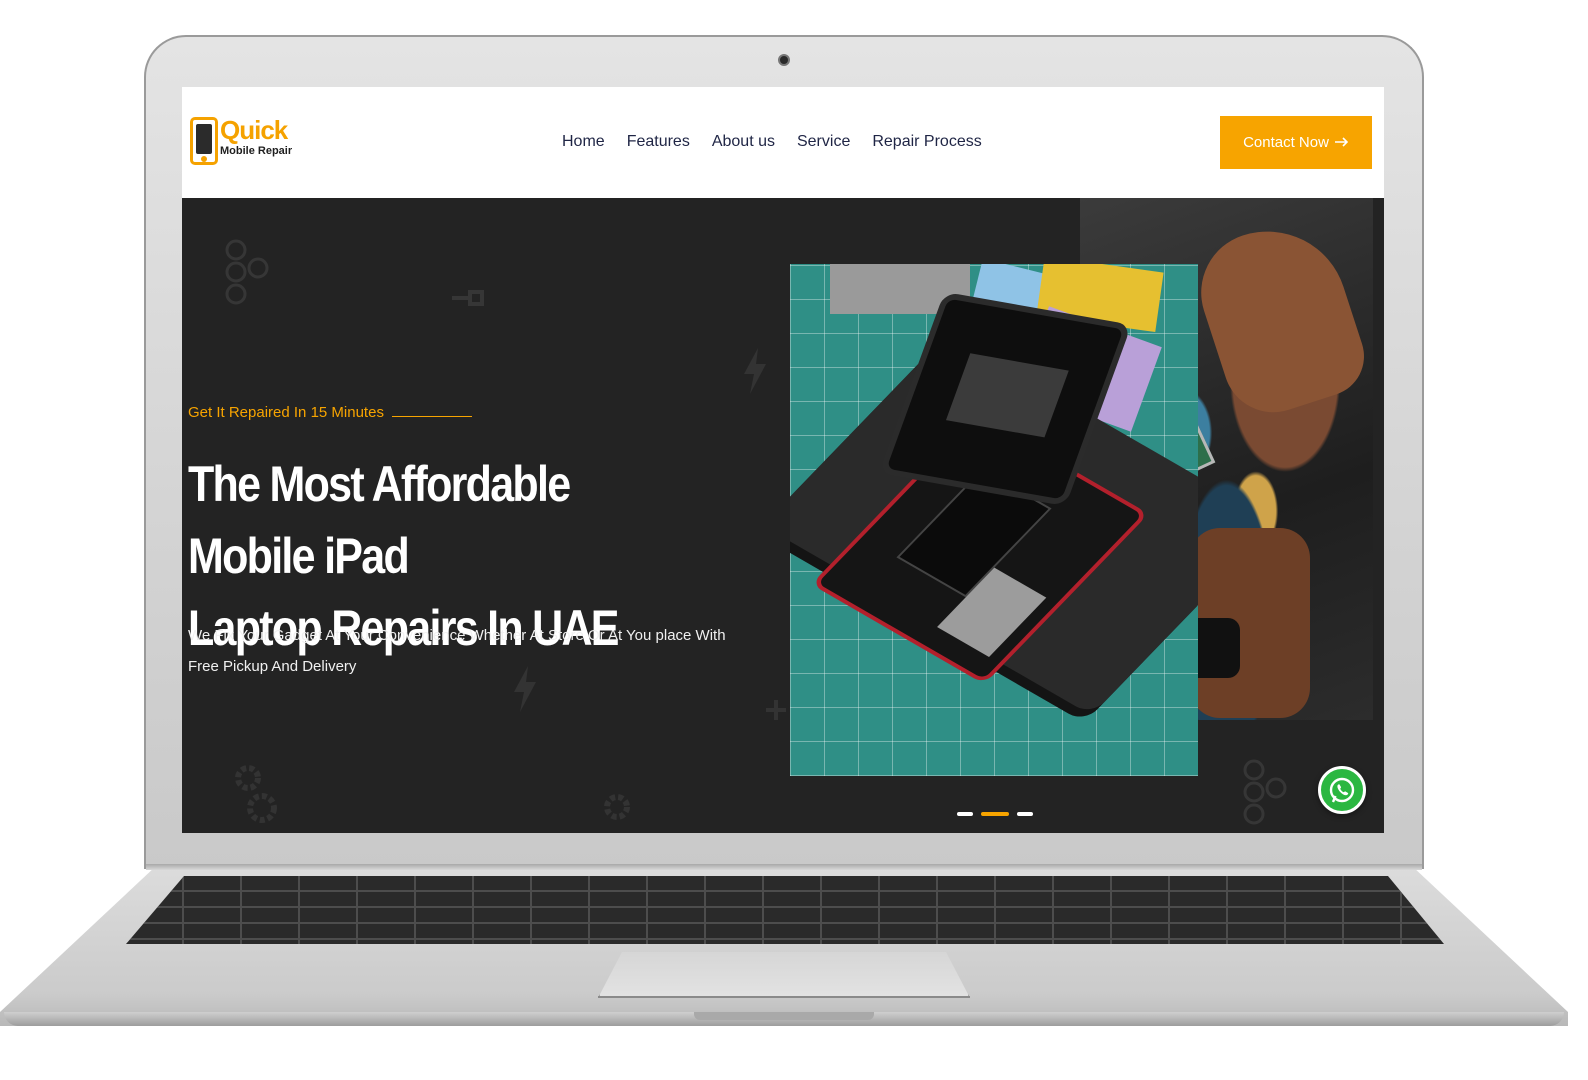 This screenshot has height=1080, width=1588. Describe the element at coordinates (468, 298) in the screenshot. I see `screwdriver-icon` at that location.